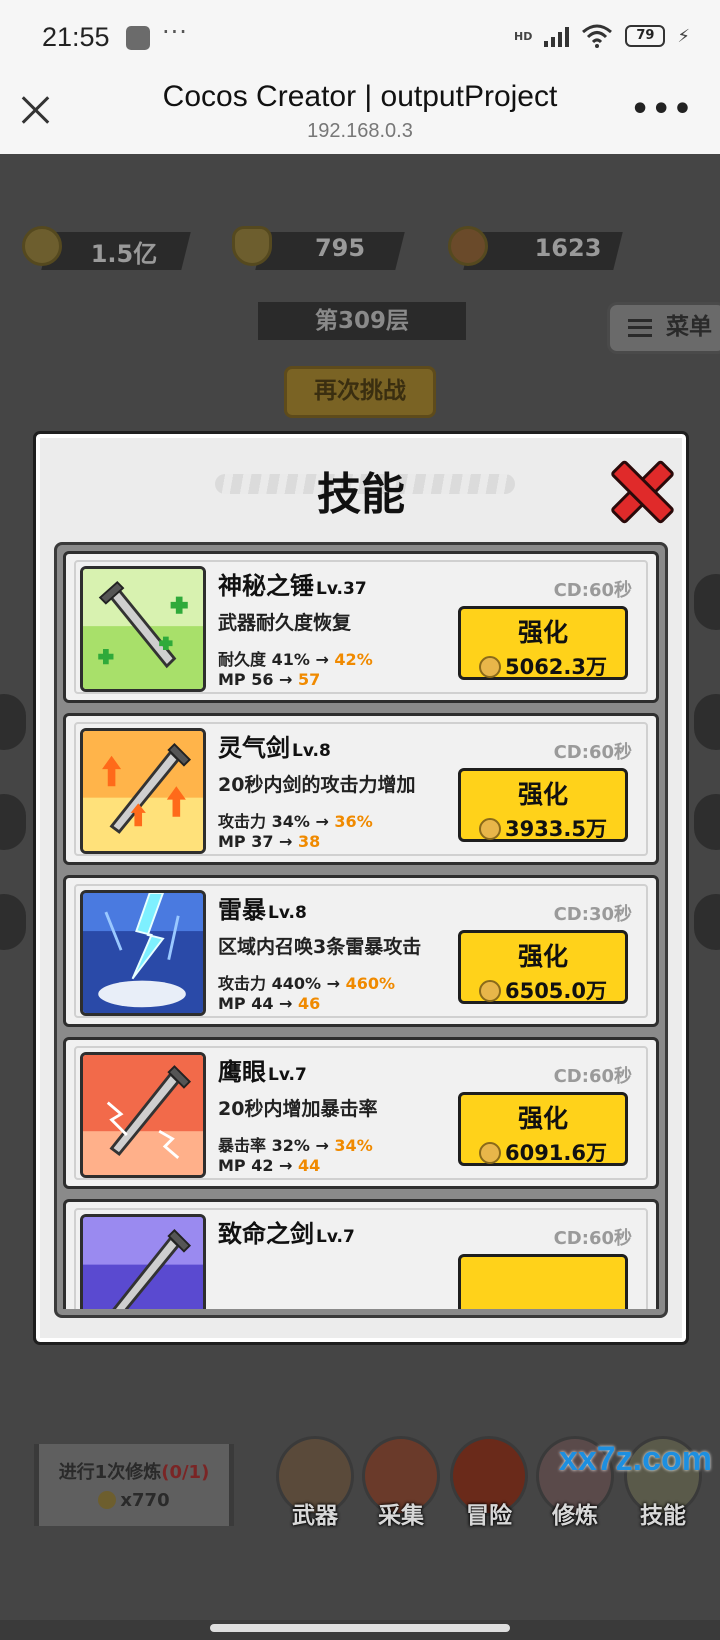 The height and width of the screenshot is (1640, 720). I want to click on training-label: 进行1次修炼, so click(110, 1472).